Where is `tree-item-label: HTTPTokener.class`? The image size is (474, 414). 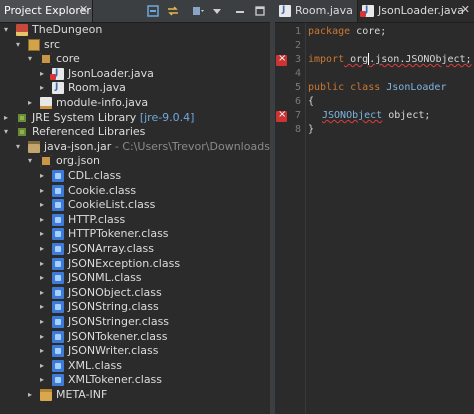 tree-item-label: HTTPTokener.class is located at coordinates (118, 234).